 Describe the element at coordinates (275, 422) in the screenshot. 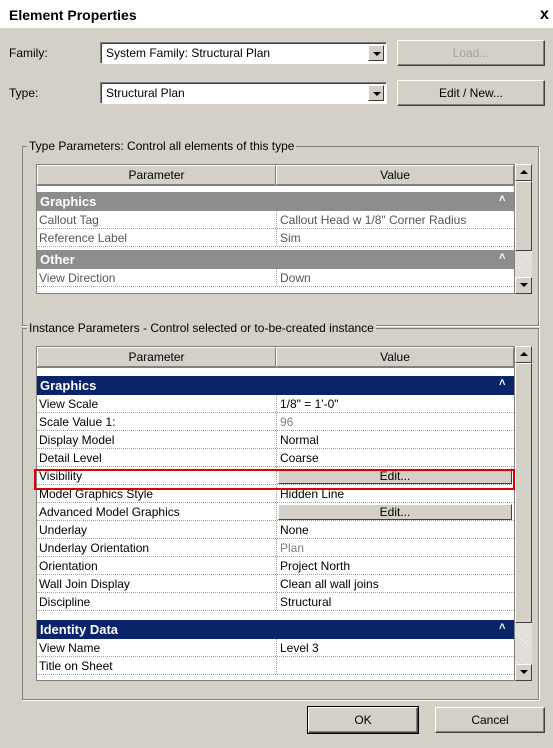

I see `table-row: Scale Value 1: 96` at that location.